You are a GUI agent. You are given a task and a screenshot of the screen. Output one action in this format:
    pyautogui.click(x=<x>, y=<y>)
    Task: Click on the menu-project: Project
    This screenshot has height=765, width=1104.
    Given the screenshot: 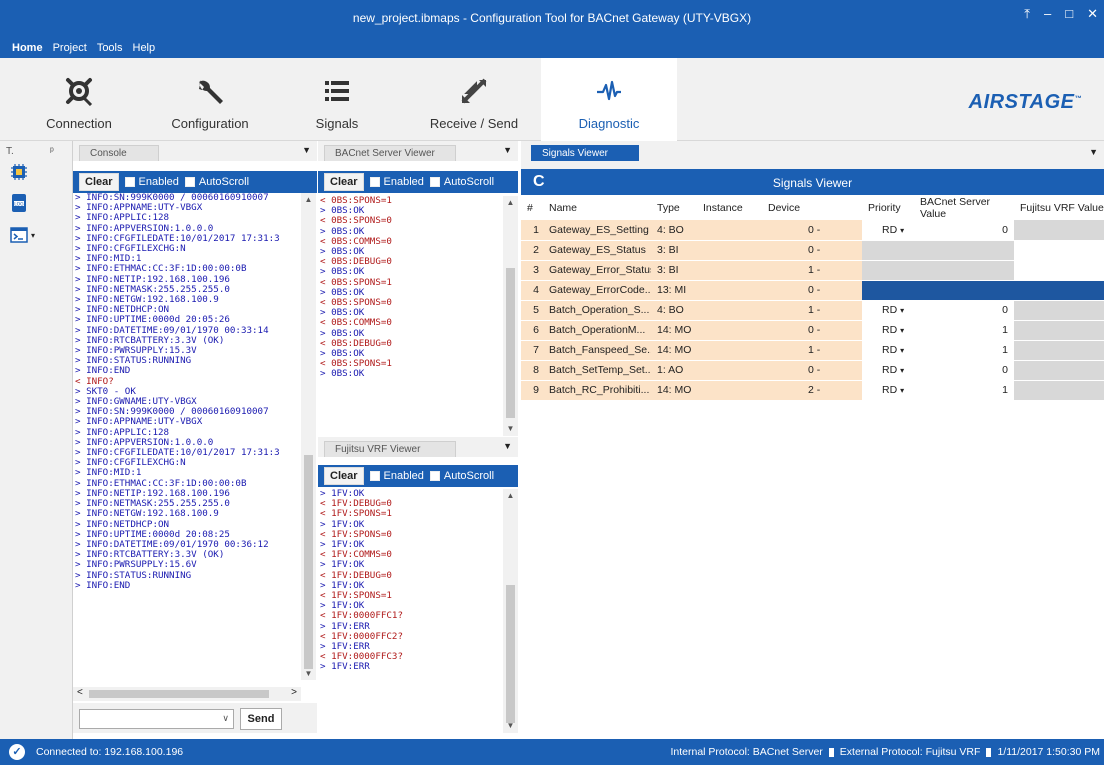 What is the action you would take?
    pyautogui.click(x=70, y=48)
    